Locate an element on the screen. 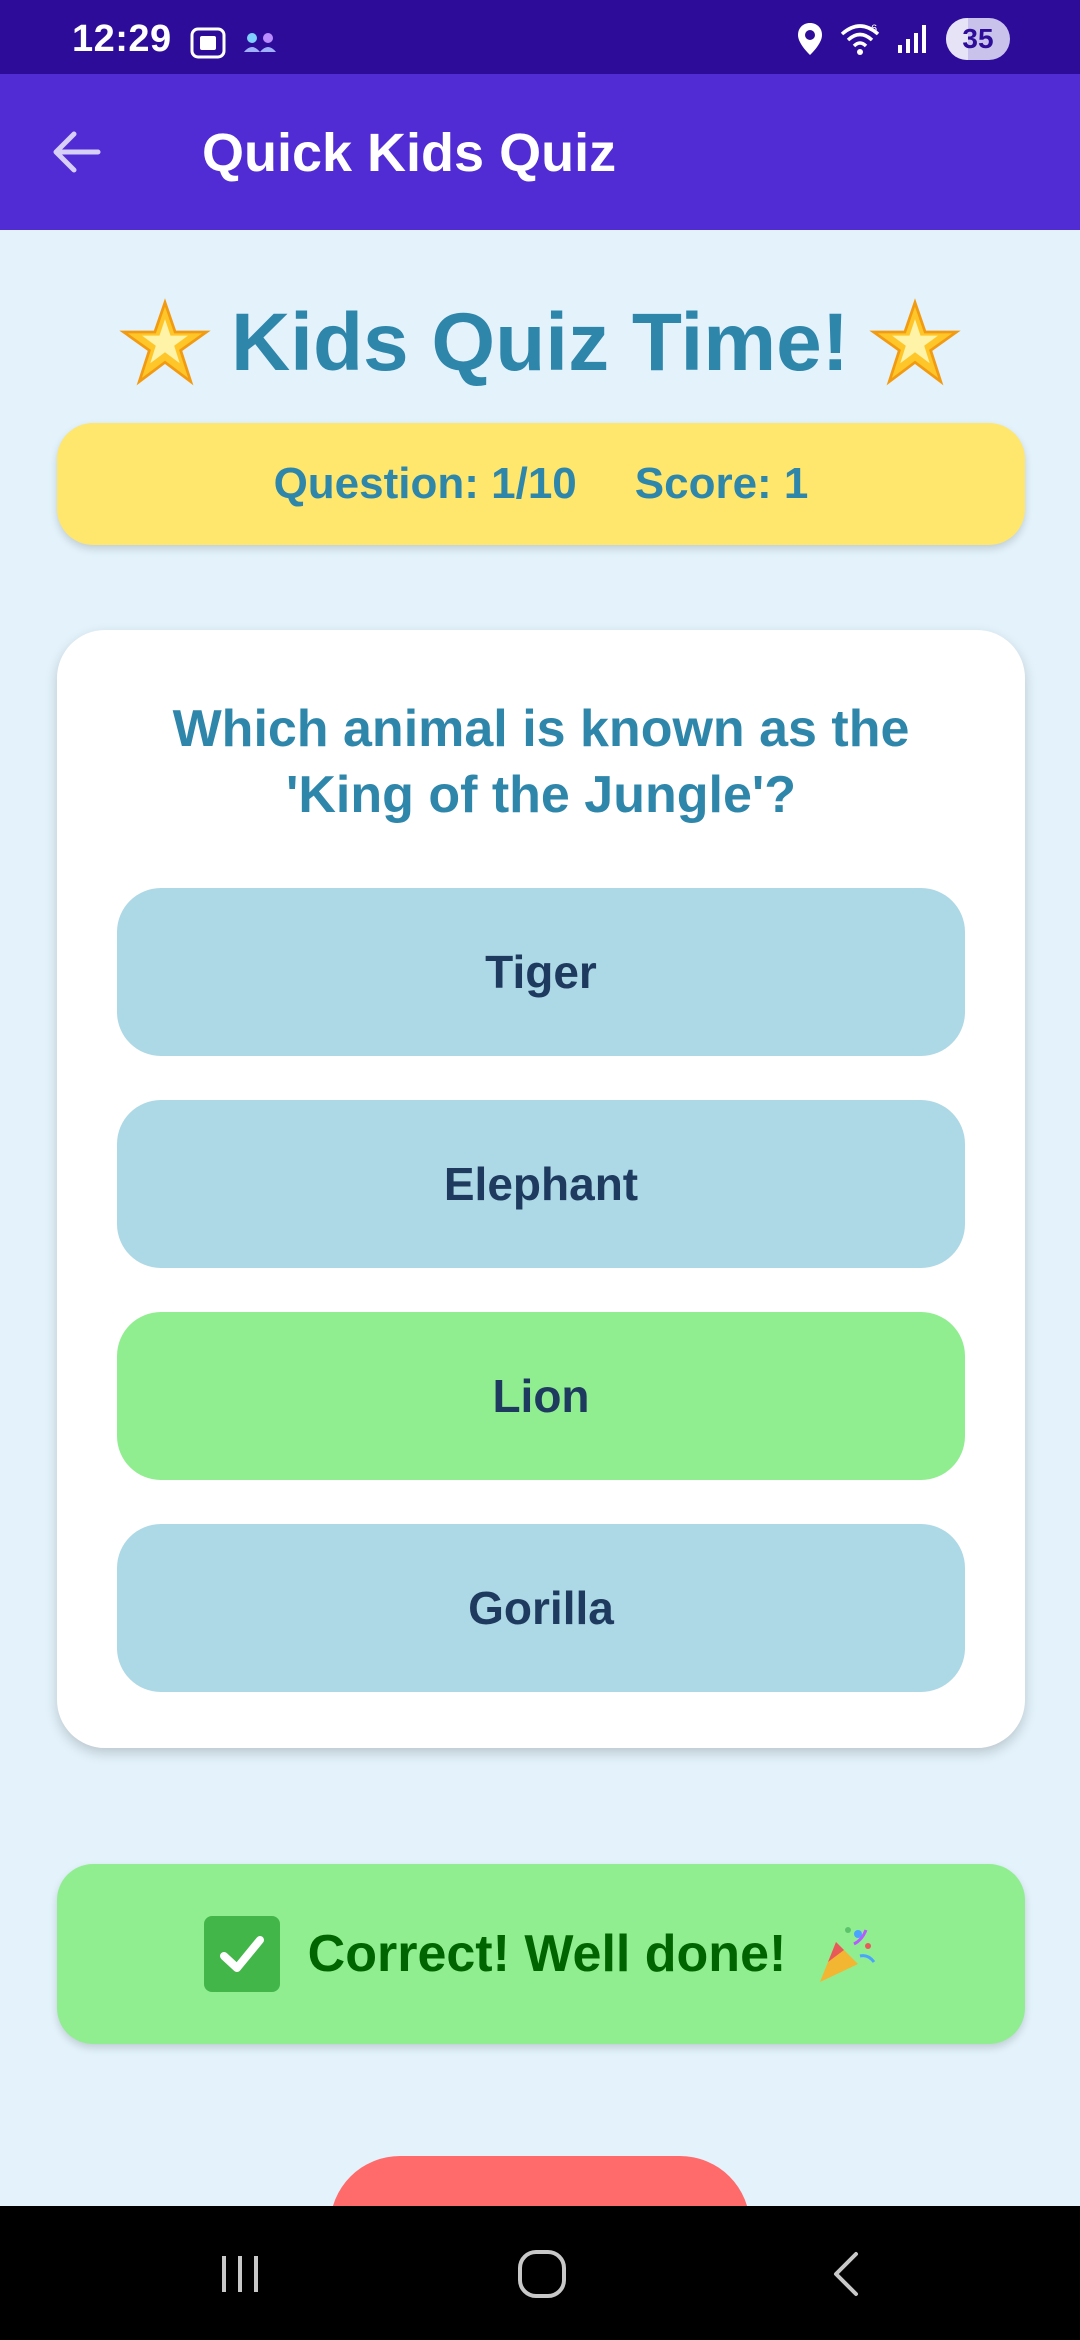  navigation-bar is located at coordinates (540, 2273).